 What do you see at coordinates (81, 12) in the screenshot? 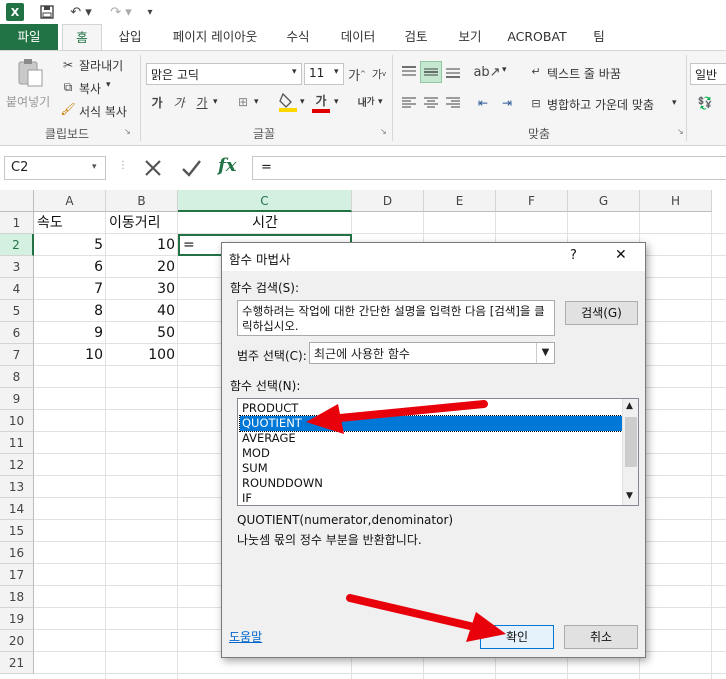
I see `undo-icon: ↶ ▾` at bounding box center [81, 12].